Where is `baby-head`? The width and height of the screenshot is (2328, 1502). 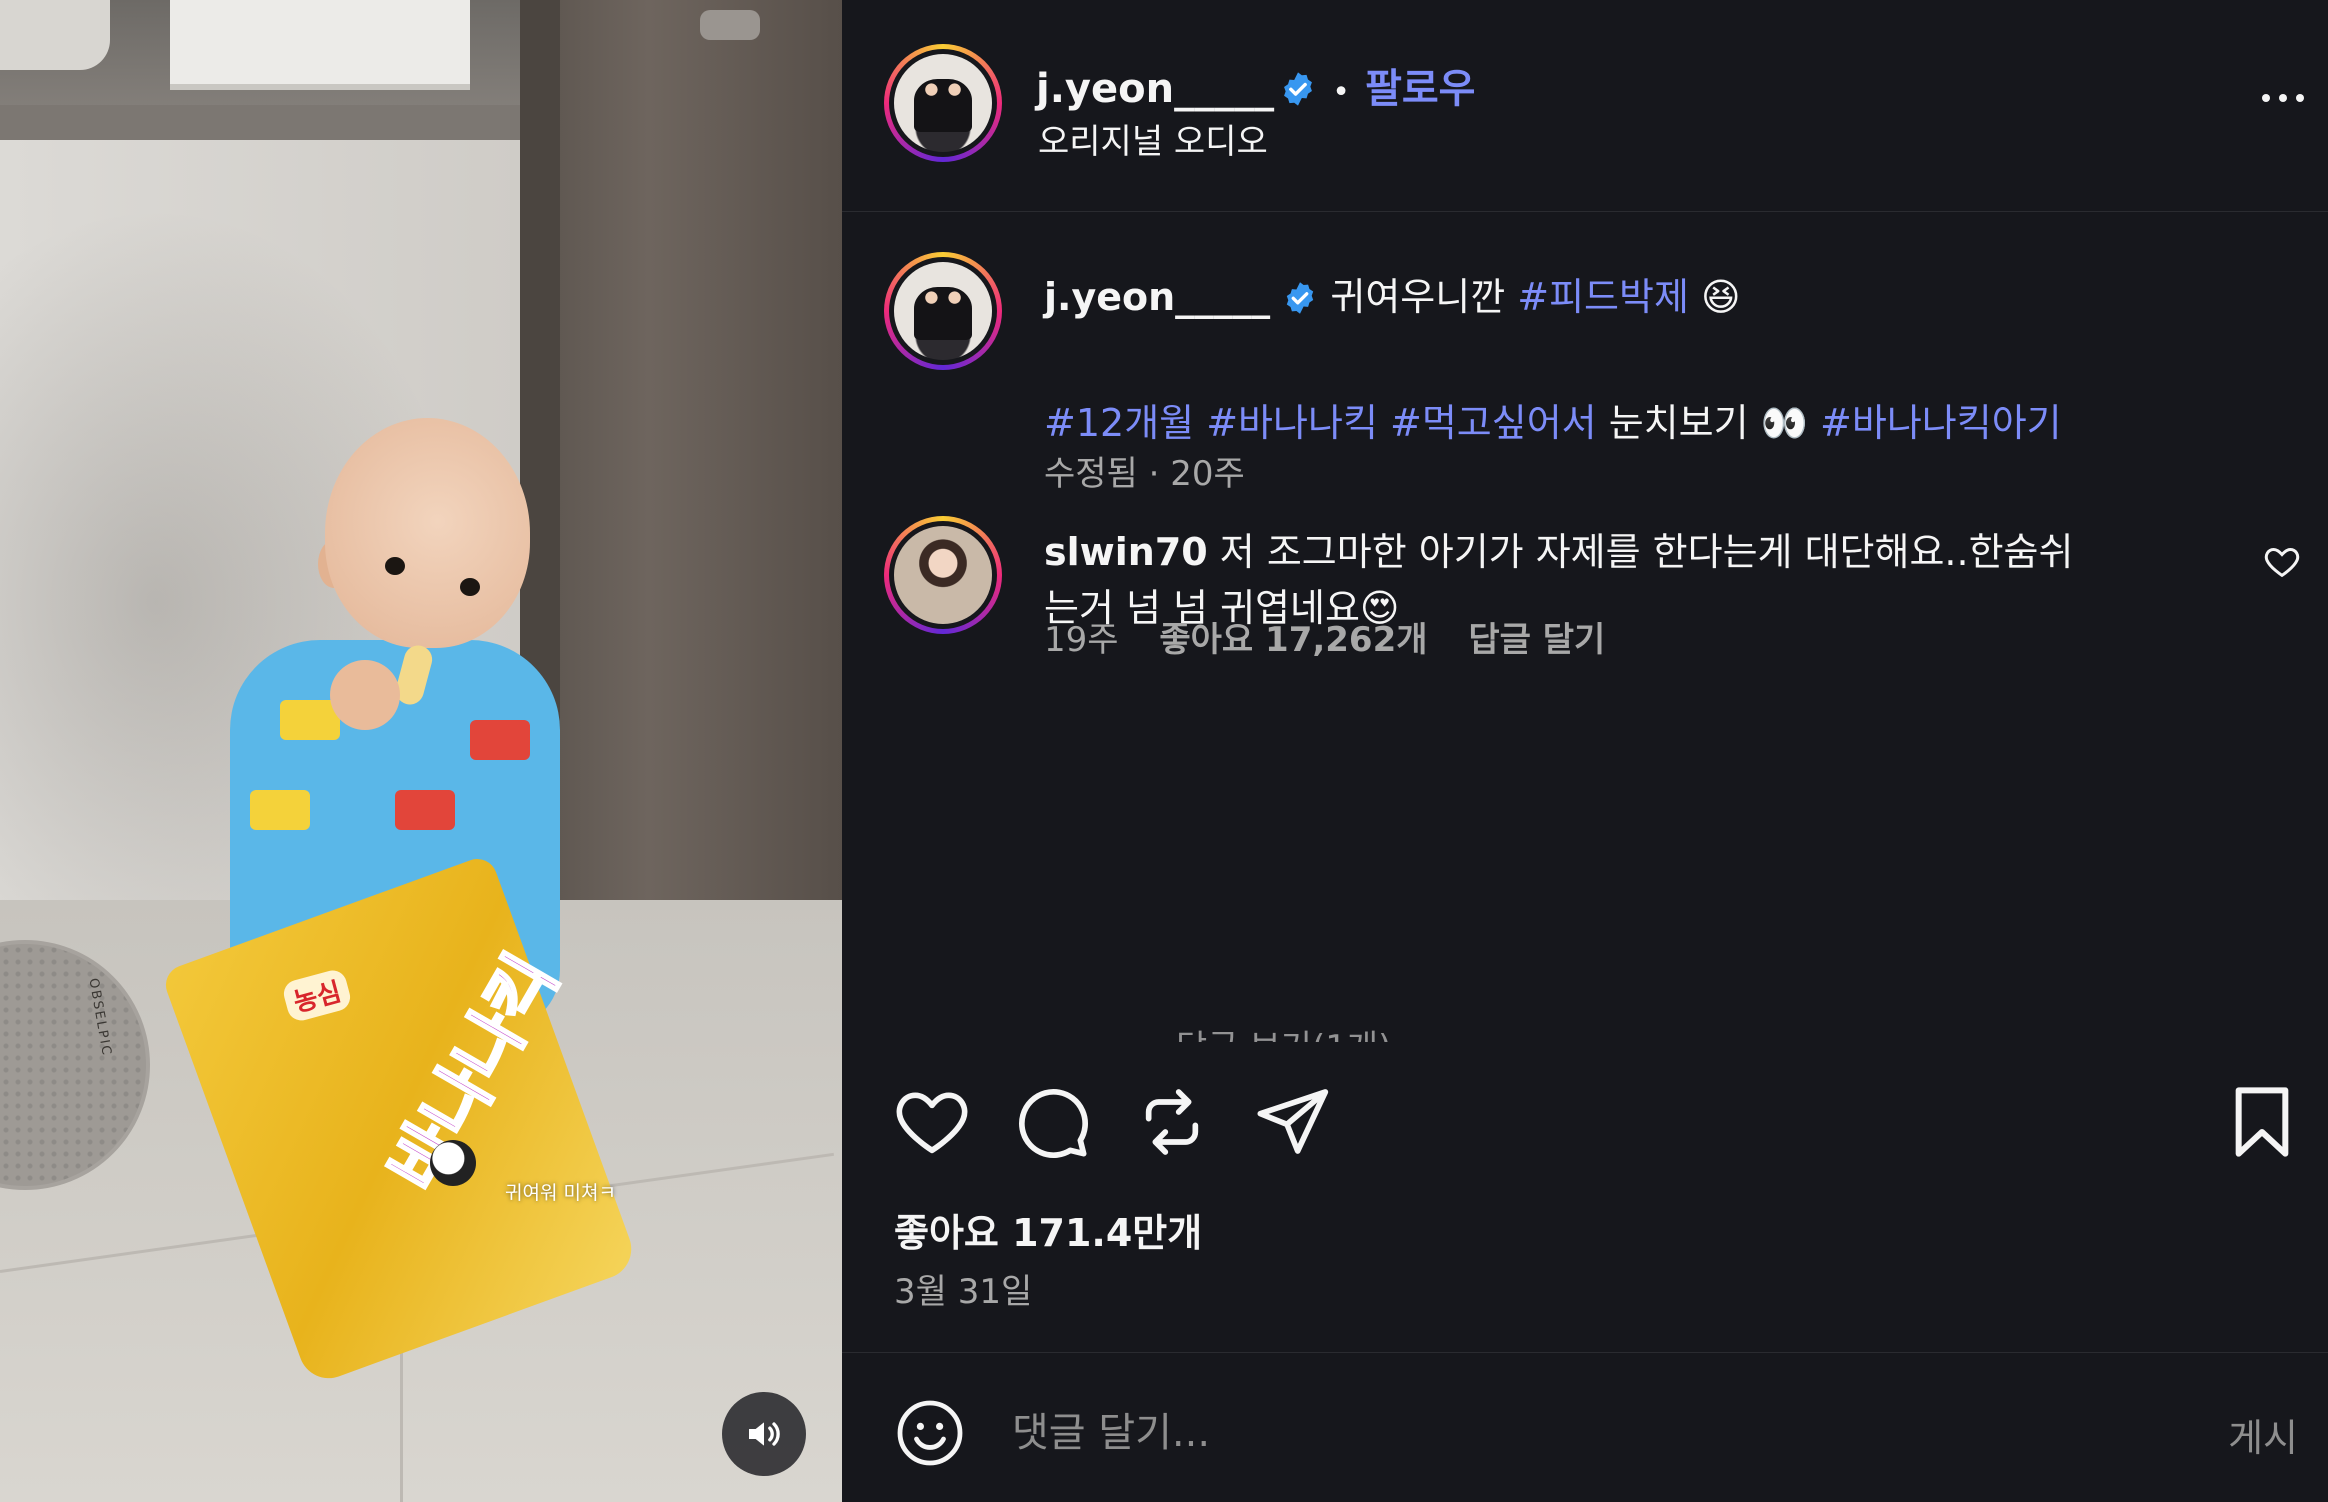 baby-head is located at coordinates (427, 533).